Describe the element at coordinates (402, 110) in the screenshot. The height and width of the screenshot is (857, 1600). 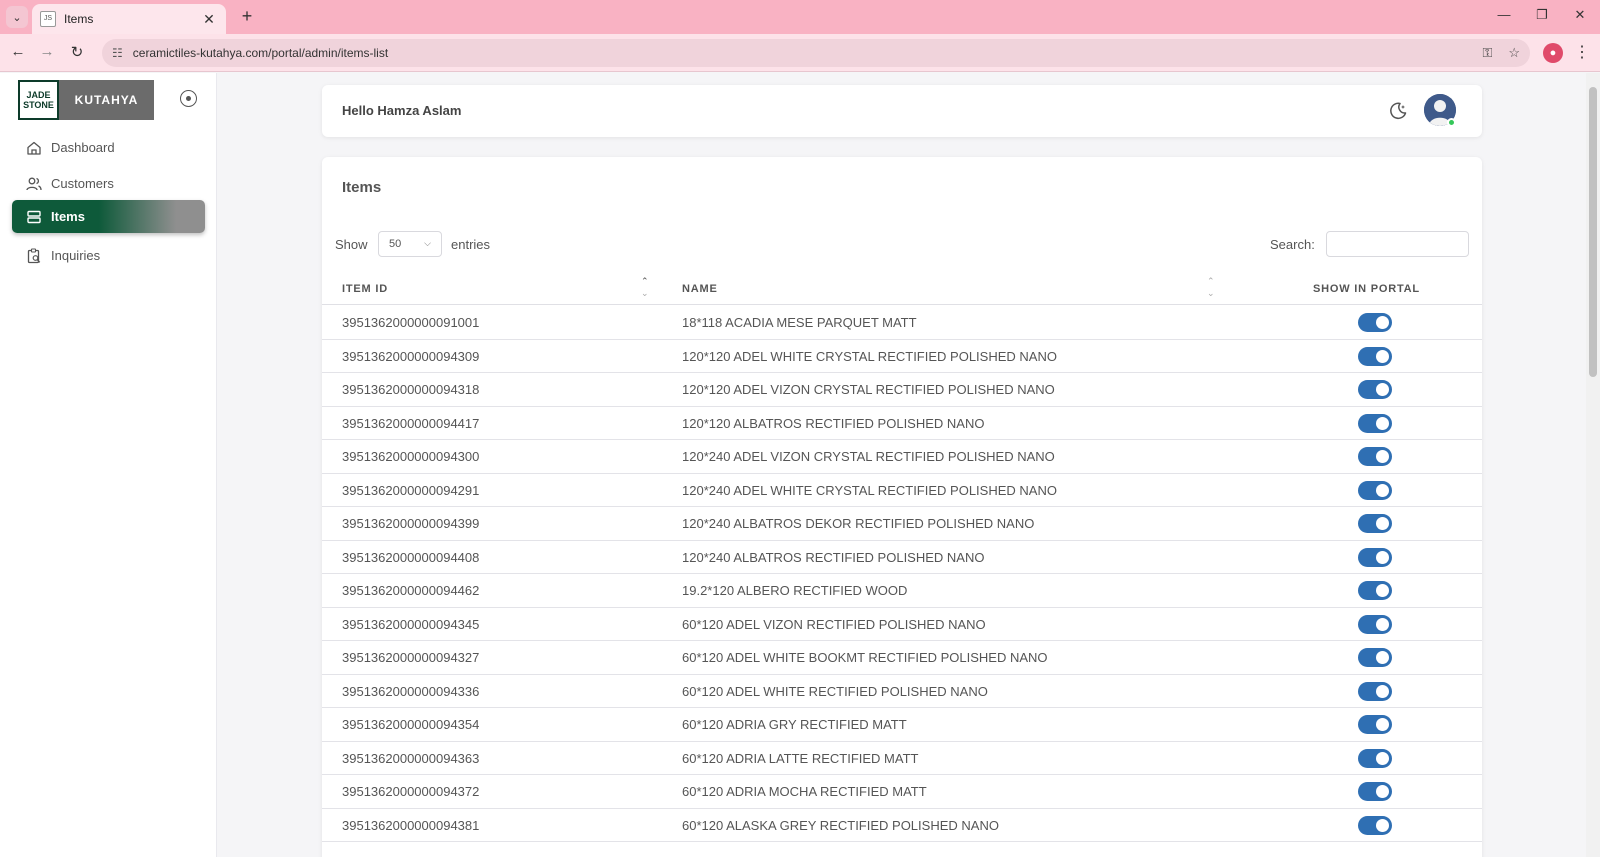
I see `greeting-text: Hello Hamza Aslam` at that location.